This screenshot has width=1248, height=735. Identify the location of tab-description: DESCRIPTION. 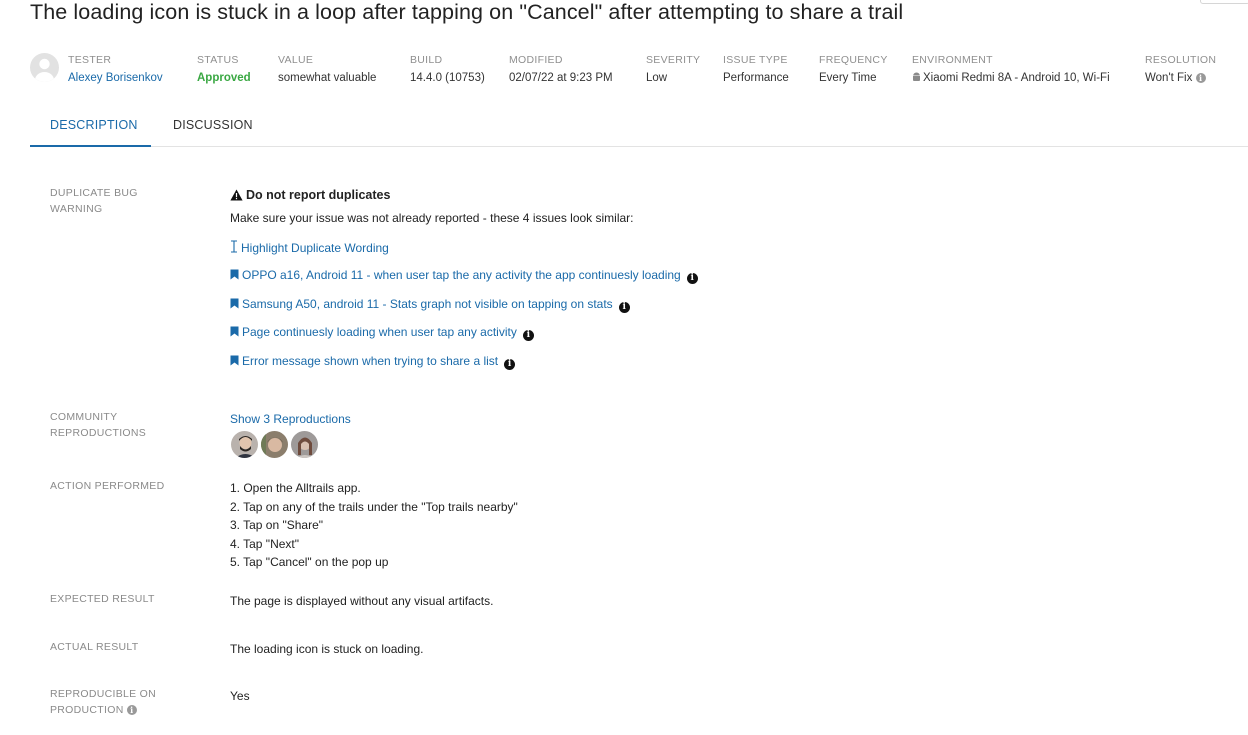
(94, 125).